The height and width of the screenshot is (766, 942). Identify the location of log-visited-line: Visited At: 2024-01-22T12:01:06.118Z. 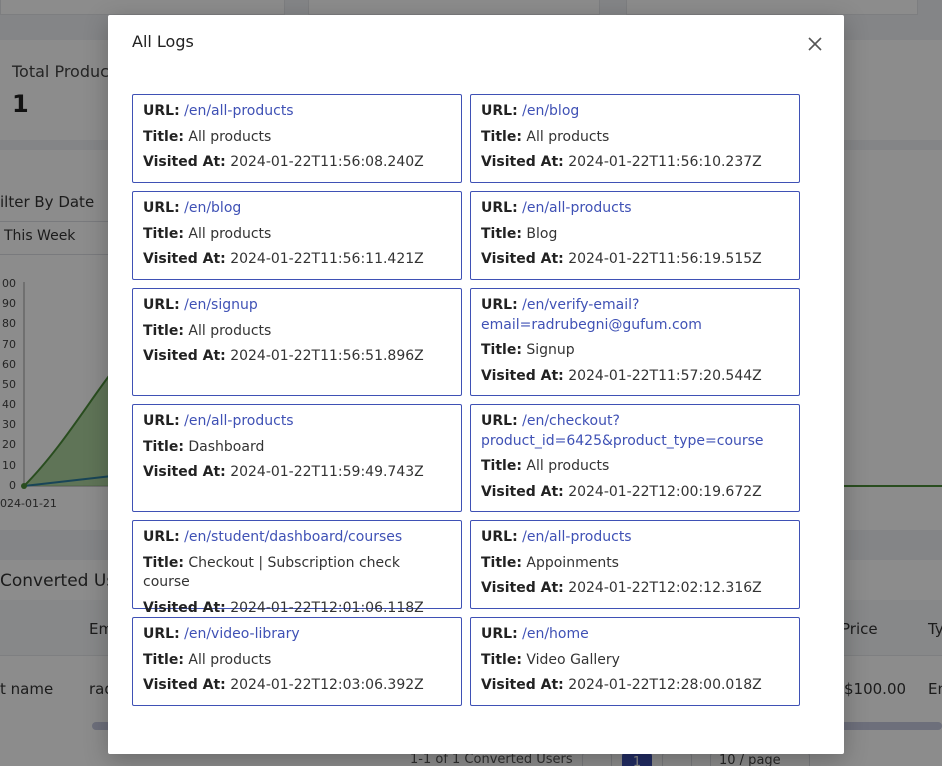
(297, 609).